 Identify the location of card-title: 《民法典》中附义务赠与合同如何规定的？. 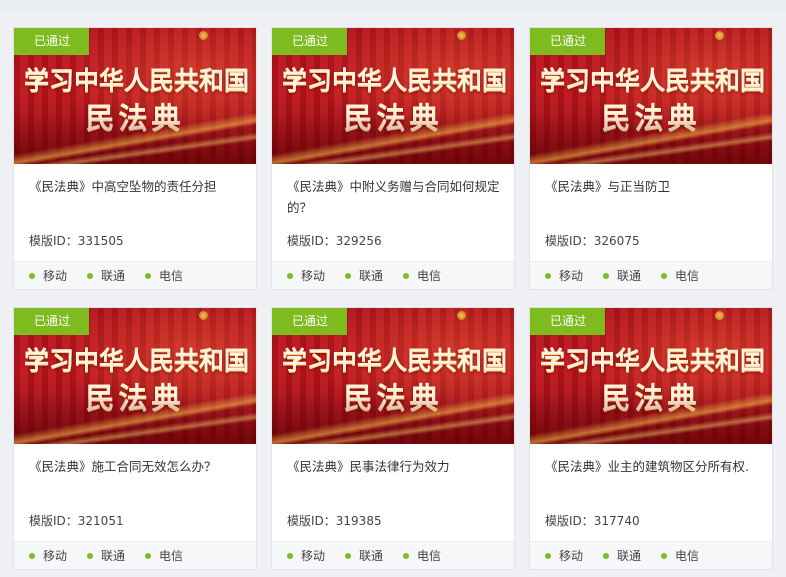
(394, 197).